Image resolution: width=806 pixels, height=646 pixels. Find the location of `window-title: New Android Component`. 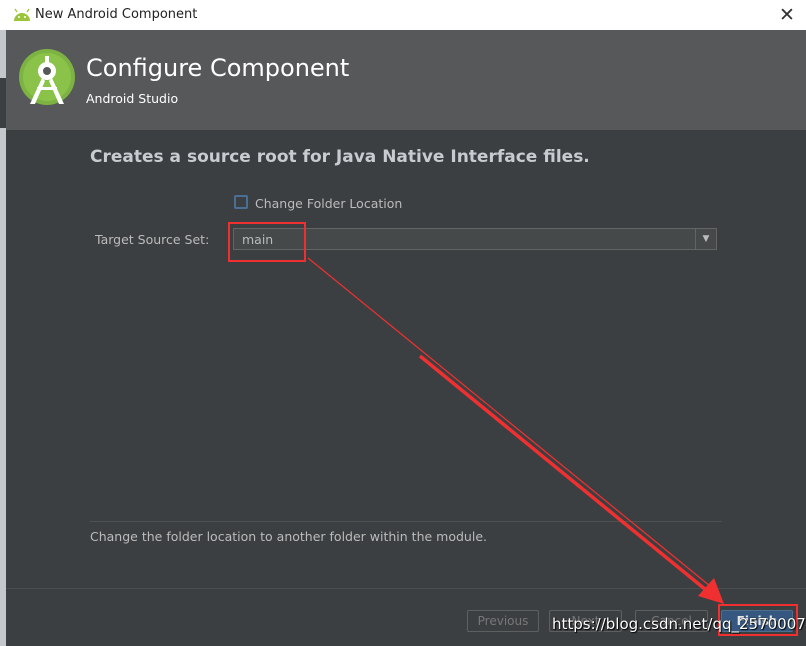

window-title: New Android Component is located at coordinates (116, 14).